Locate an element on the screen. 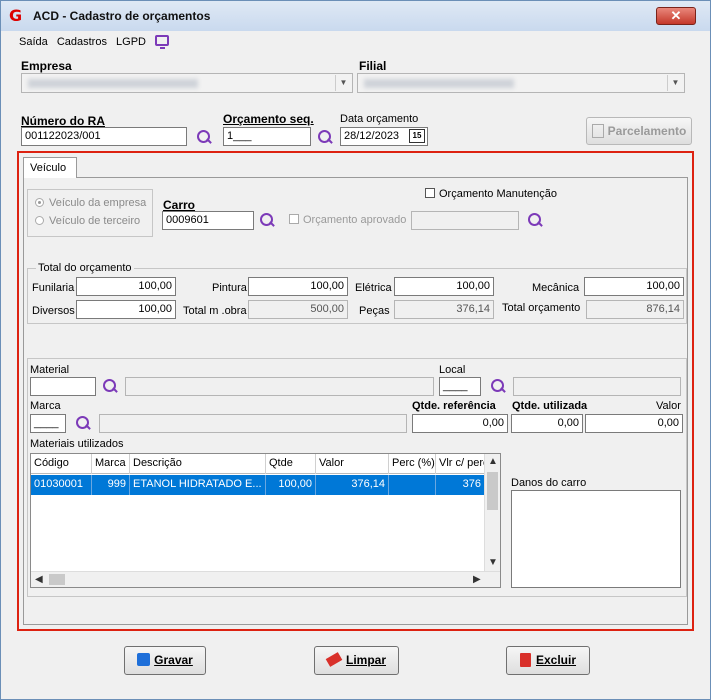  parcelamento-label: Parcelamento is located at coordinates (647, 131).